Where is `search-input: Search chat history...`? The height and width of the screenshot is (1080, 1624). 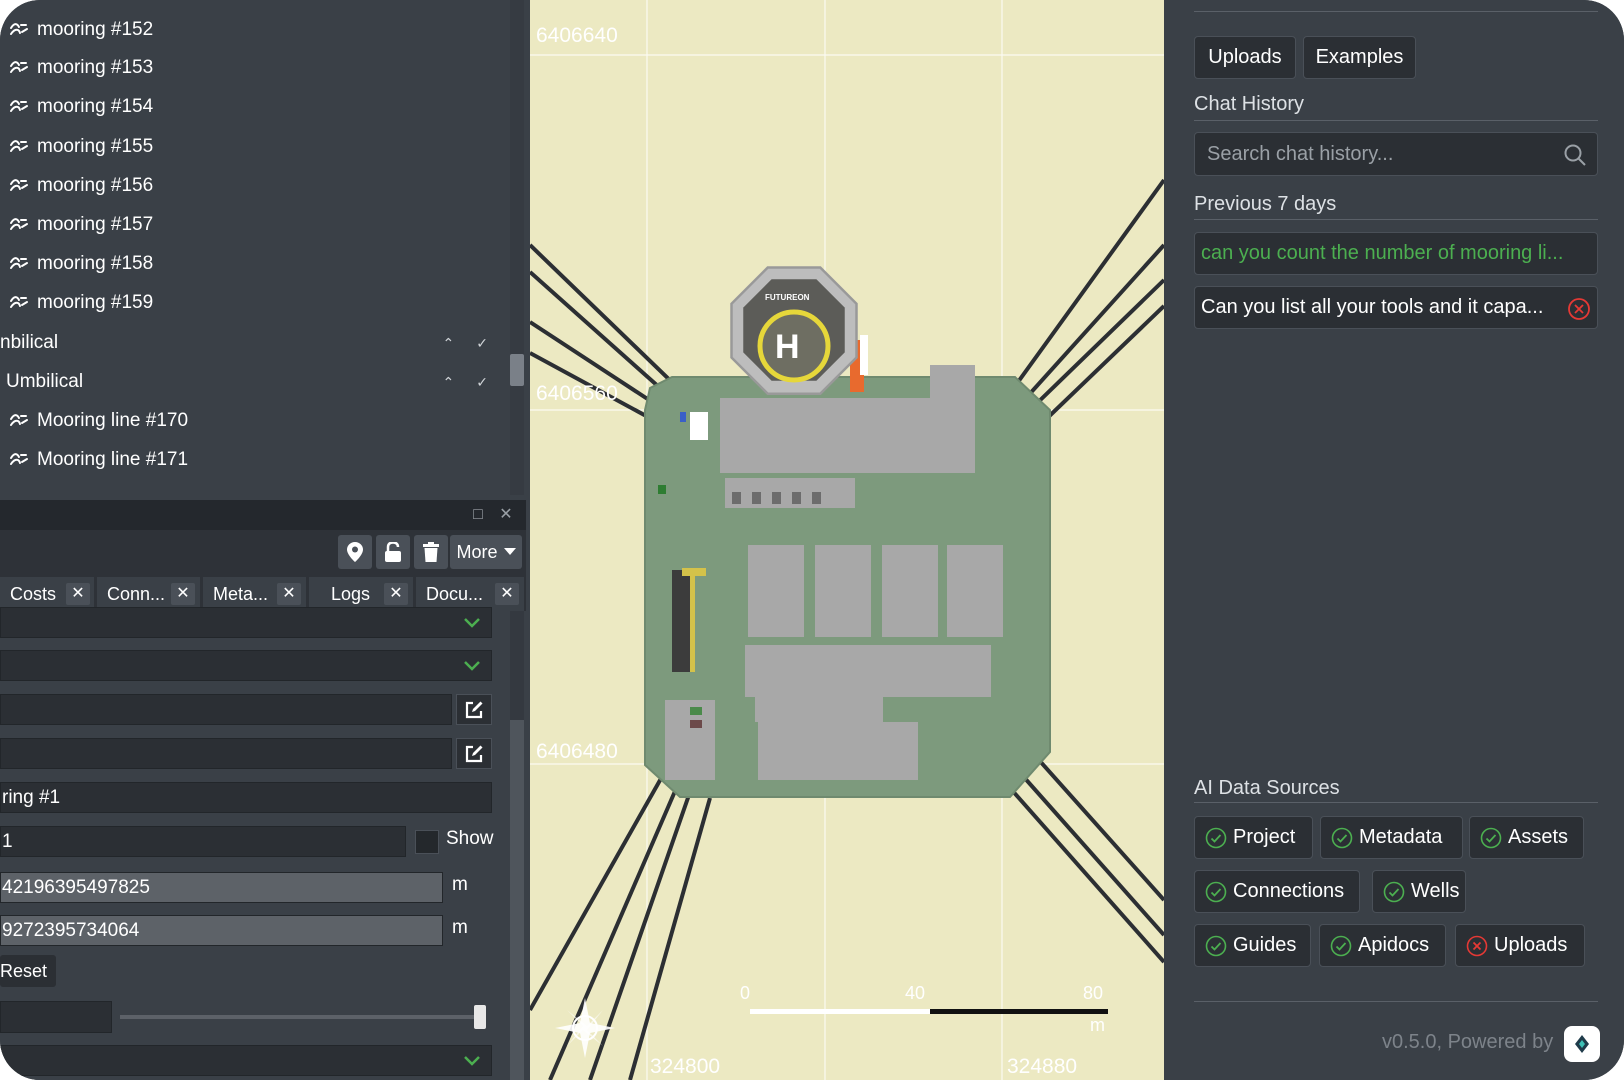 search-input: Search chat history... is located at coordinates (1396, 154).